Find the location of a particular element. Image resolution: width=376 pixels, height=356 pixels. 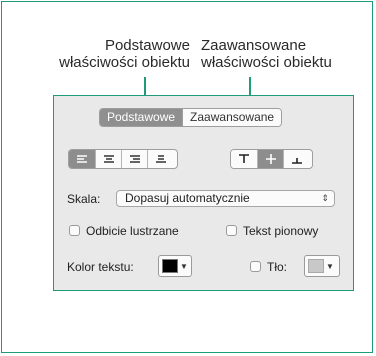

align-center-icon is located at coordinates (108, 159).